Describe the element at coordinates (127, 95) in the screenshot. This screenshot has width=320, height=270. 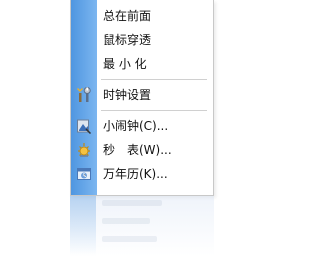
I see `menu-item-label: 时钟设置` at that location.